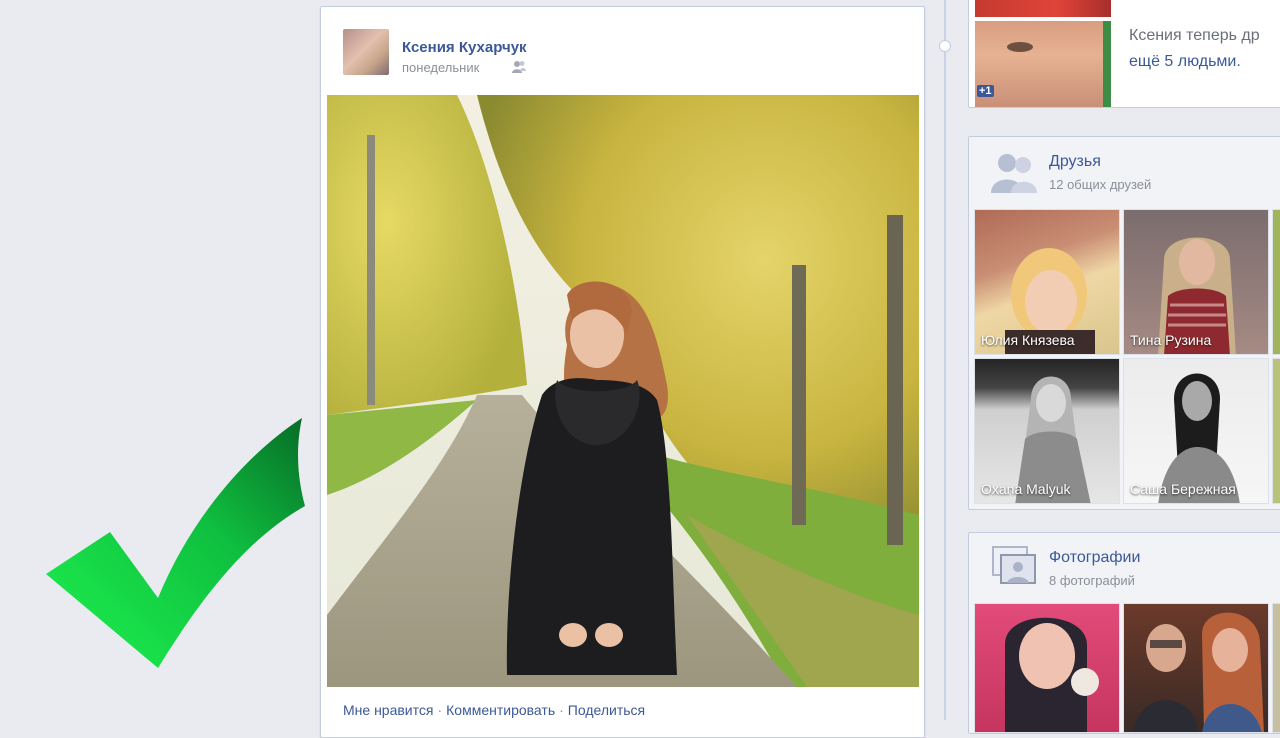 The width and height of the screenshot is (1280, 738). Describe the element at coordinates (945, 46) in the screenshot. I see `timeline-dot` at that location.